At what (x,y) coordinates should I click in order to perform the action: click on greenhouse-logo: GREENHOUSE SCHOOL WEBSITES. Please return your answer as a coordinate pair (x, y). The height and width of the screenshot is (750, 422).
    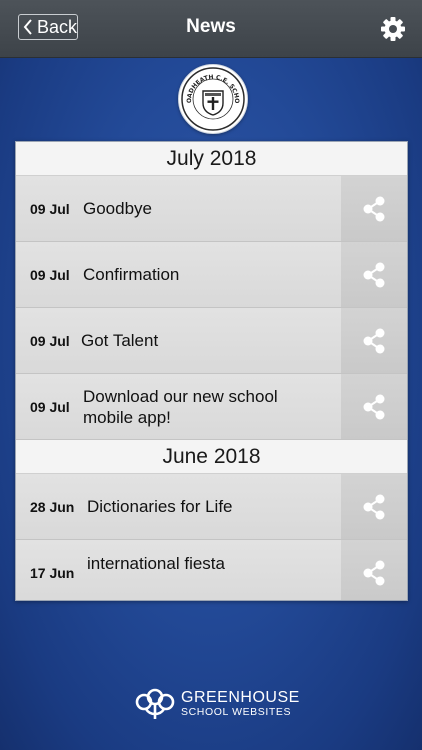
    Looking at the image, I should click on (217, 704).